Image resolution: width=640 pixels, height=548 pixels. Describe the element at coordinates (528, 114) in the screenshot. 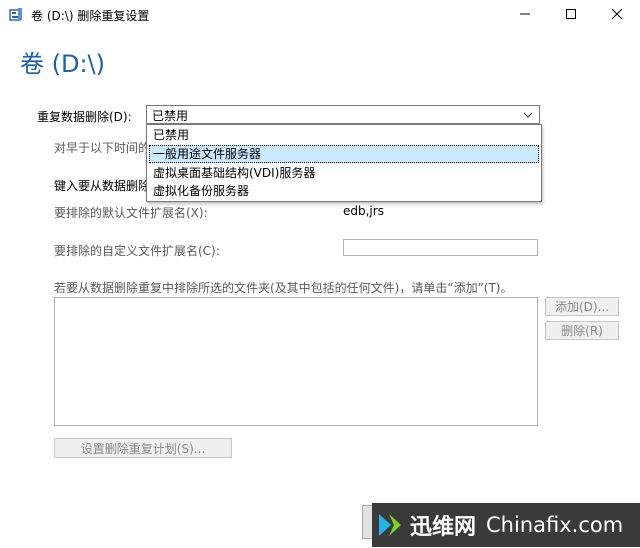

I see `chevron-down-icon` at that location.